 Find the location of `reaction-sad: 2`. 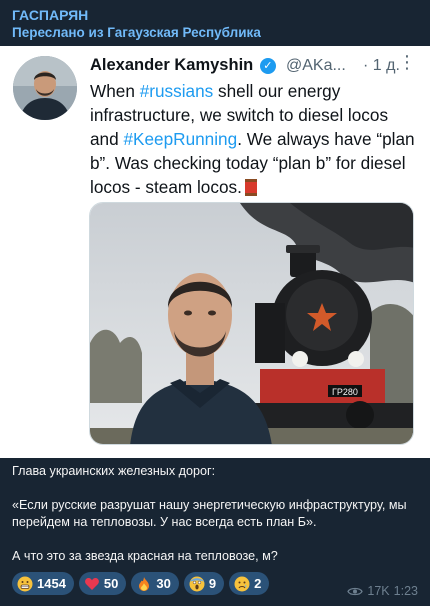

reaction-sad: 2 is located at coordinates (249, 583).